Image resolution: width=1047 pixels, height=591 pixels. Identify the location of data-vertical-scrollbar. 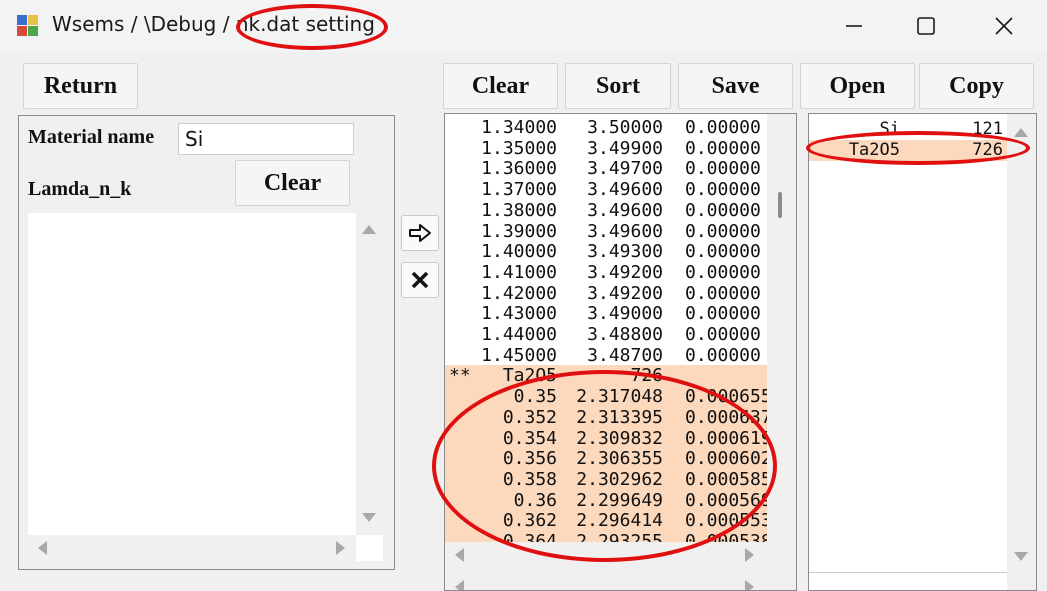
(781, 328).